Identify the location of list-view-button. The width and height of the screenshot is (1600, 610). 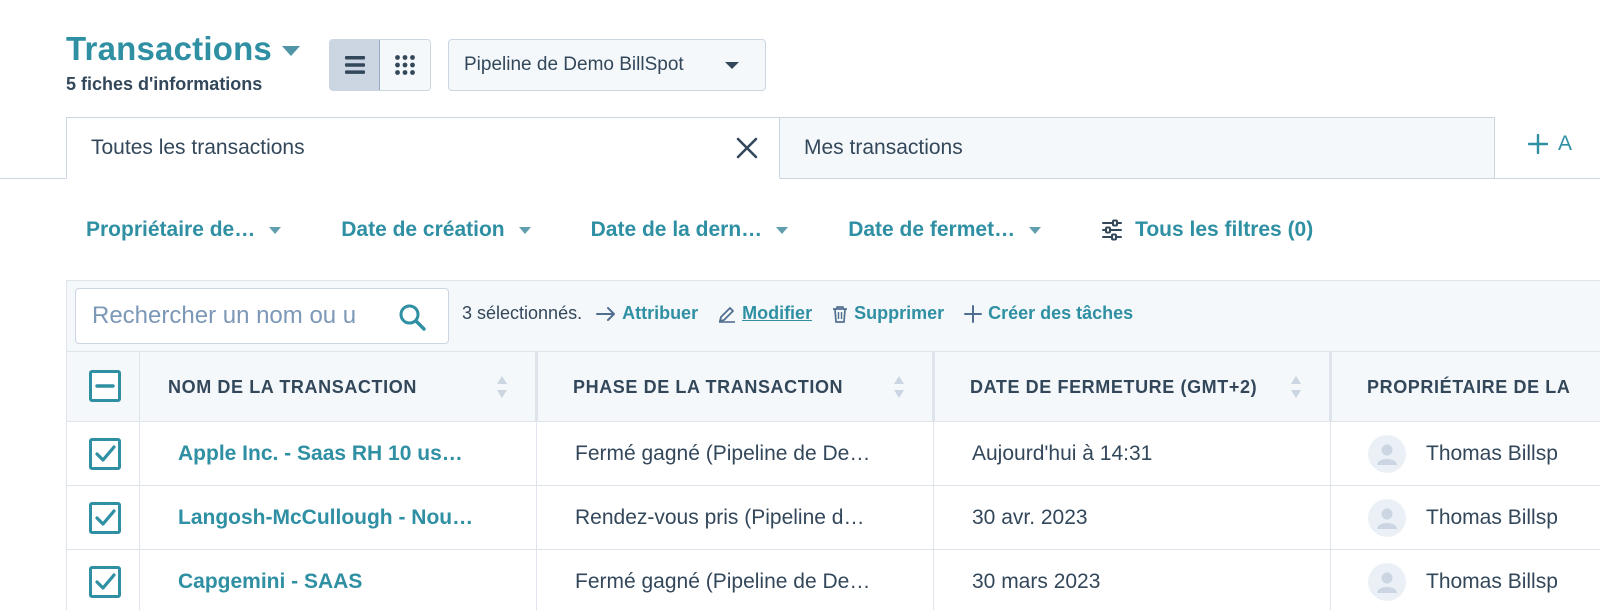
(355, 65).